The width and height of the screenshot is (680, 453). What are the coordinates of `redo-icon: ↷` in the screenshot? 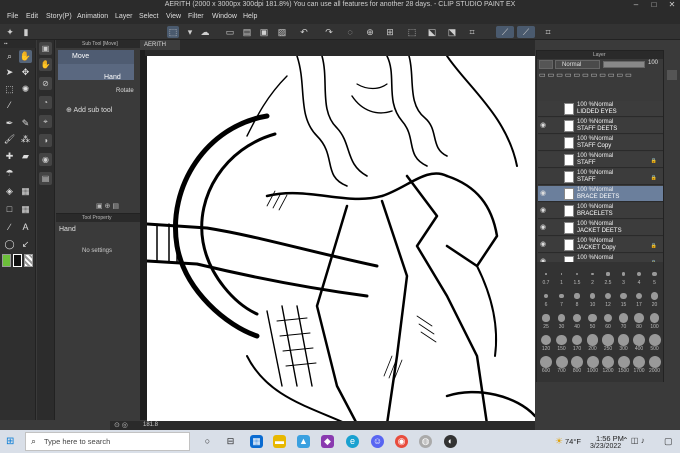 It's located at (329, 32).